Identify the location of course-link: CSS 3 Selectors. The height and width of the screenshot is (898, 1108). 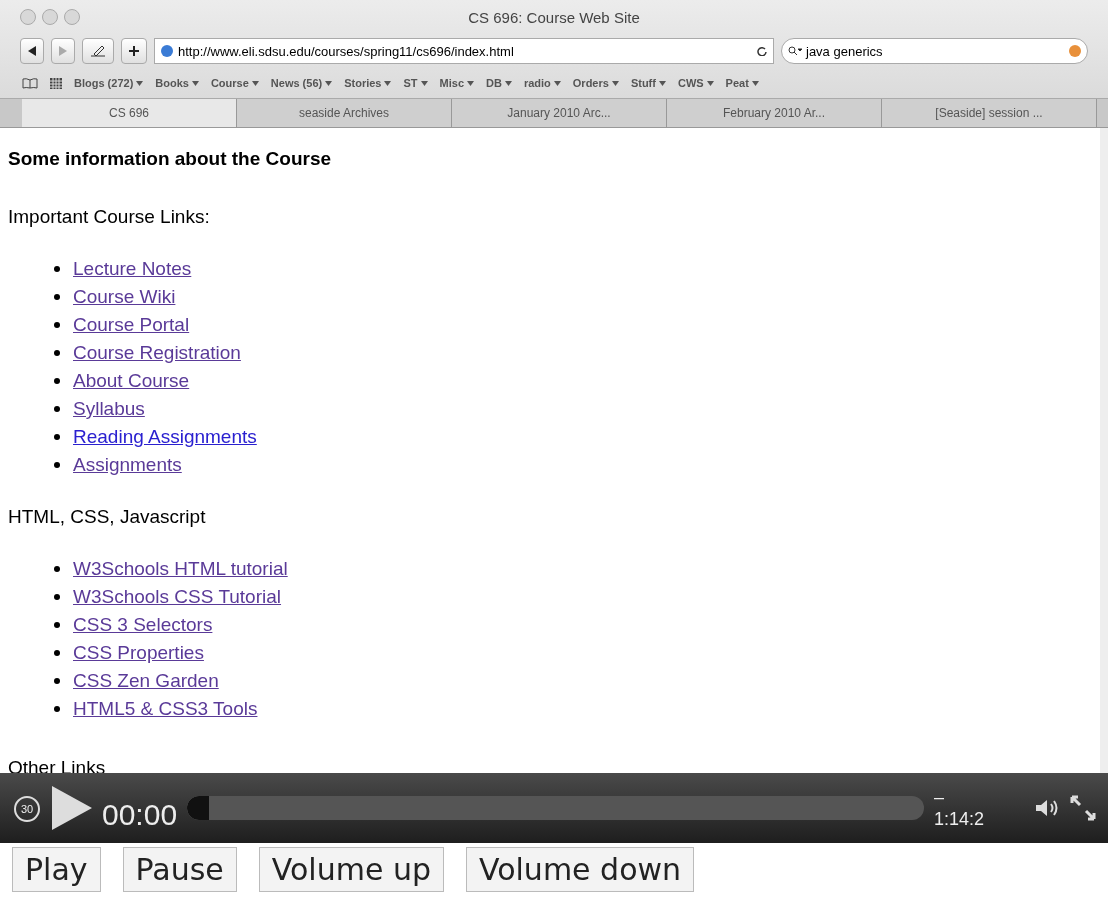
(143, 625).